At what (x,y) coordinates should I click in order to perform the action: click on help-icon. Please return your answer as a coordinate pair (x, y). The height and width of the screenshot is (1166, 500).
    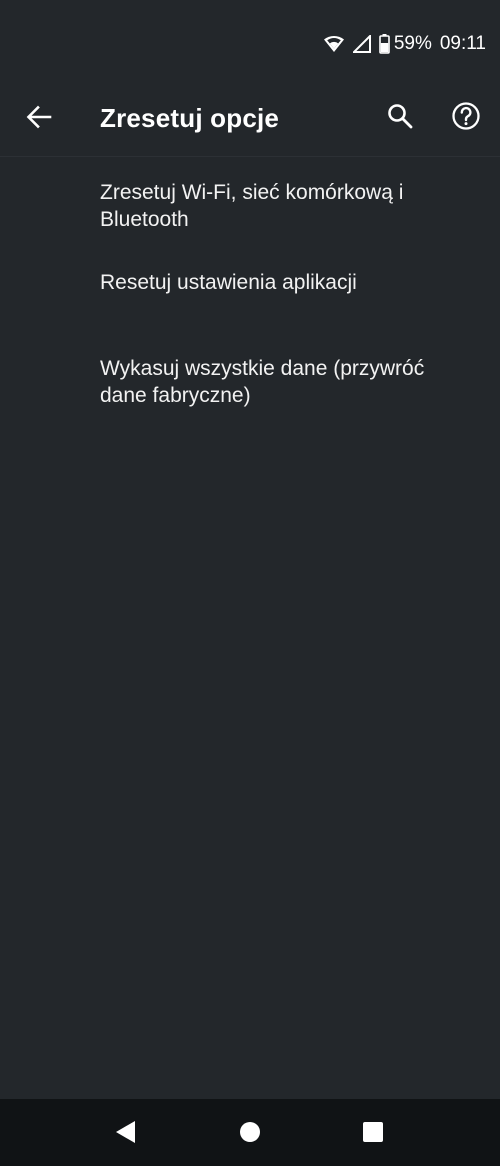
    Looking at the image, I should click on (466, 116).